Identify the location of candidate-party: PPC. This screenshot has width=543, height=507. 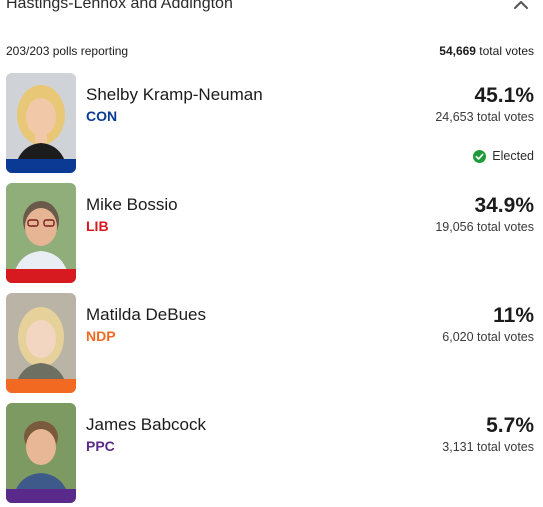
(100, 446).